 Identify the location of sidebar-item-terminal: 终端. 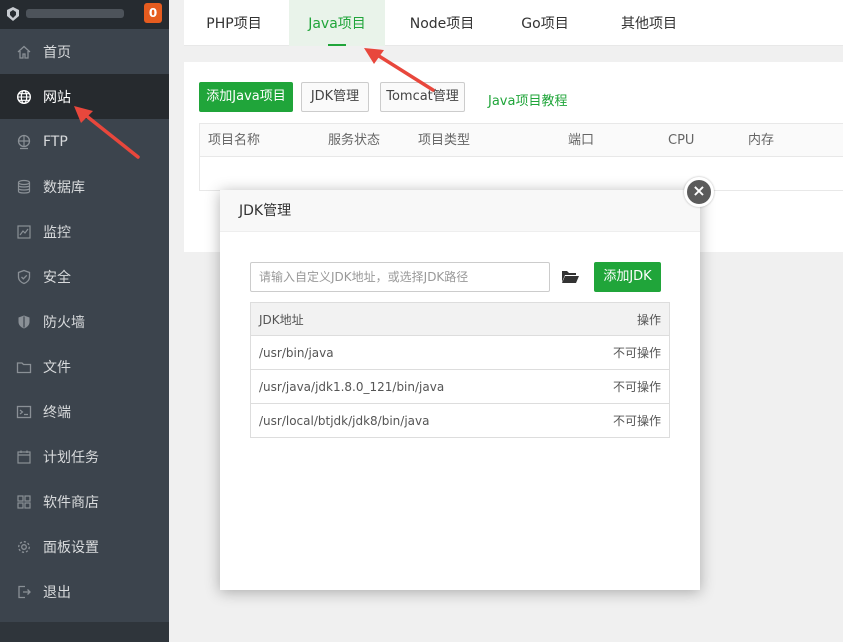
(84, 411).